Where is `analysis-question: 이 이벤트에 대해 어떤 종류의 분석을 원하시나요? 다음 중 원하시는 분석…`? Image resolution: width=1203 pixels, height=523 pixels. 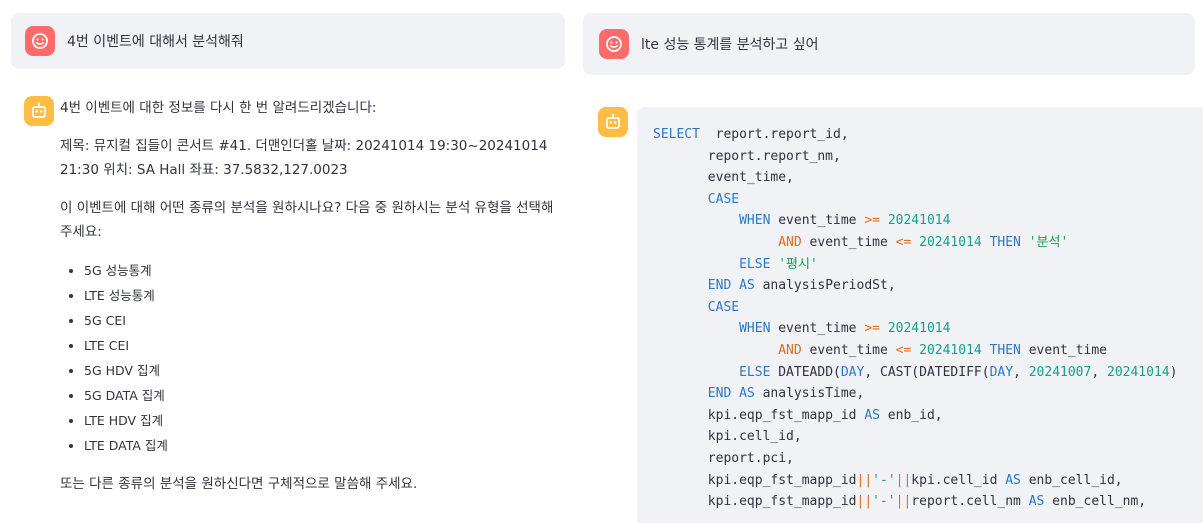 analysis-question: 이 이벤트에 대해 어떤 종류의 분석을 원하시나요? 다음 중 원하시는 분석… is located at coordinates (307, 220).